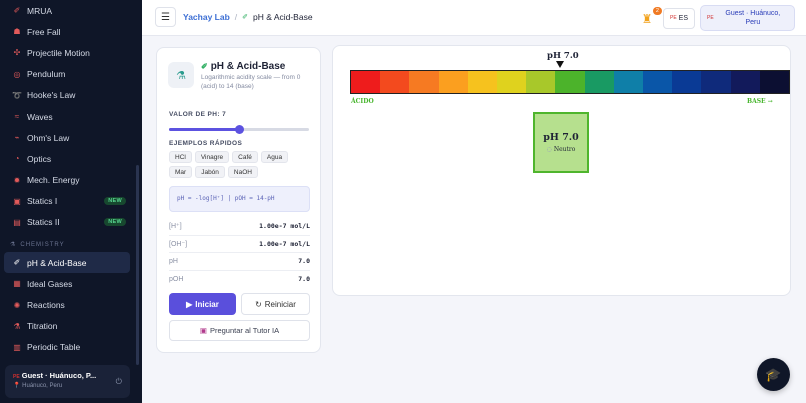  Describe the element at coordinates (17, 11) in the screenshot. I see `sidebar-item-icon: ✐` at that location.